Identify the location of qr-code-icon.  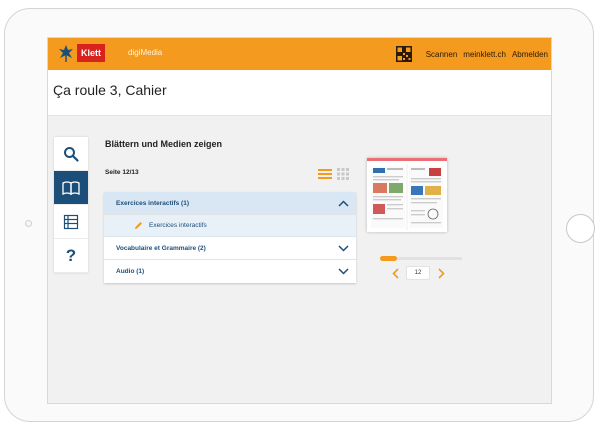
(403, 54).